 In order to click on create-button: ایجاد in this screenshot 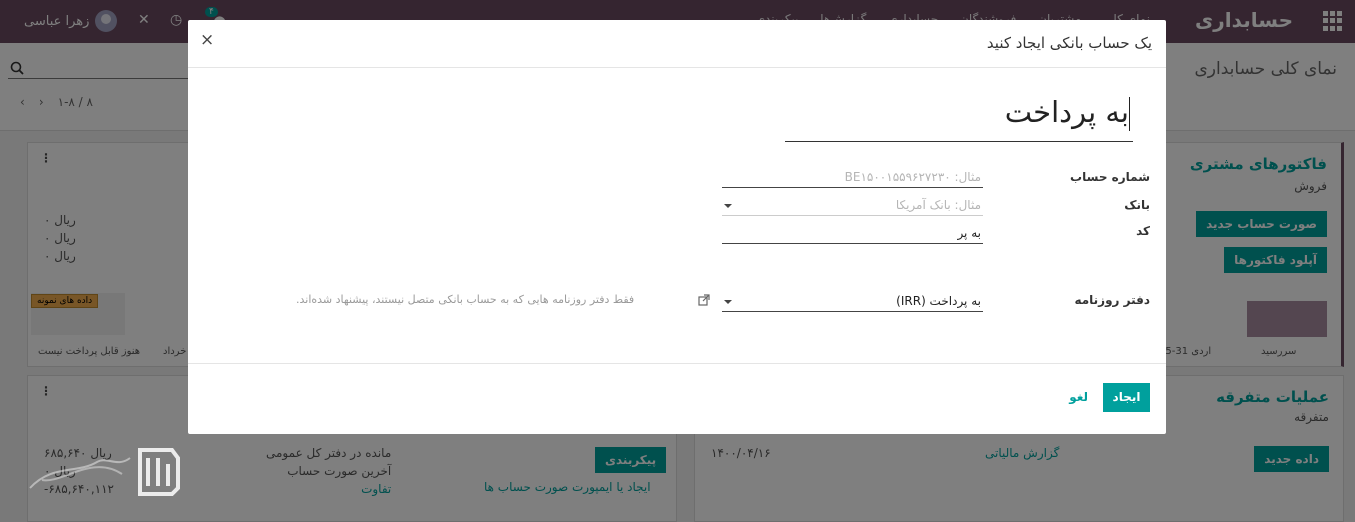, I will do `click(1126, 397)`.